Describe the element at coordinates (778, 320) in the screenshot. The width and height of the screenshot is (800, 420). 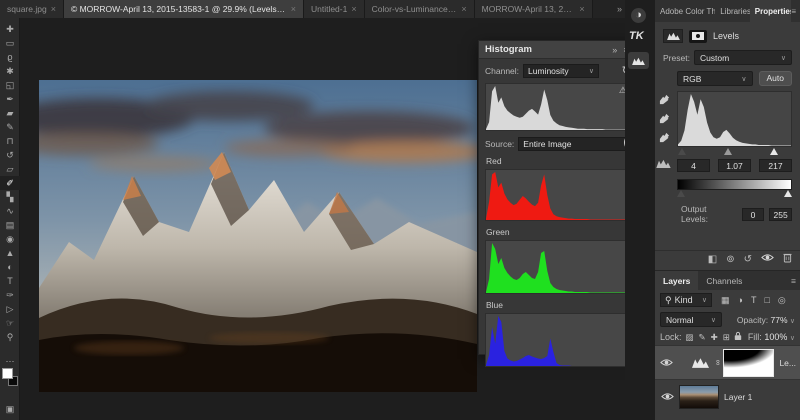
I see `opacity-value: 77%` at that location.